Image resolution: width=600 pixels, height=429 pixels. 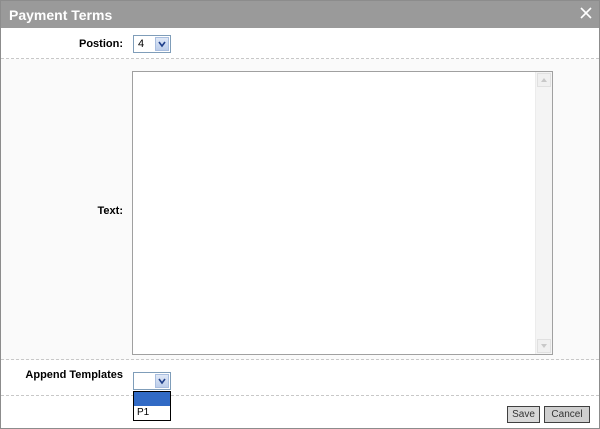 What do you see at coordinates (300, 378) in the screenshot?
I see `append-row: Append Templates` at bounding box center [300, 378].